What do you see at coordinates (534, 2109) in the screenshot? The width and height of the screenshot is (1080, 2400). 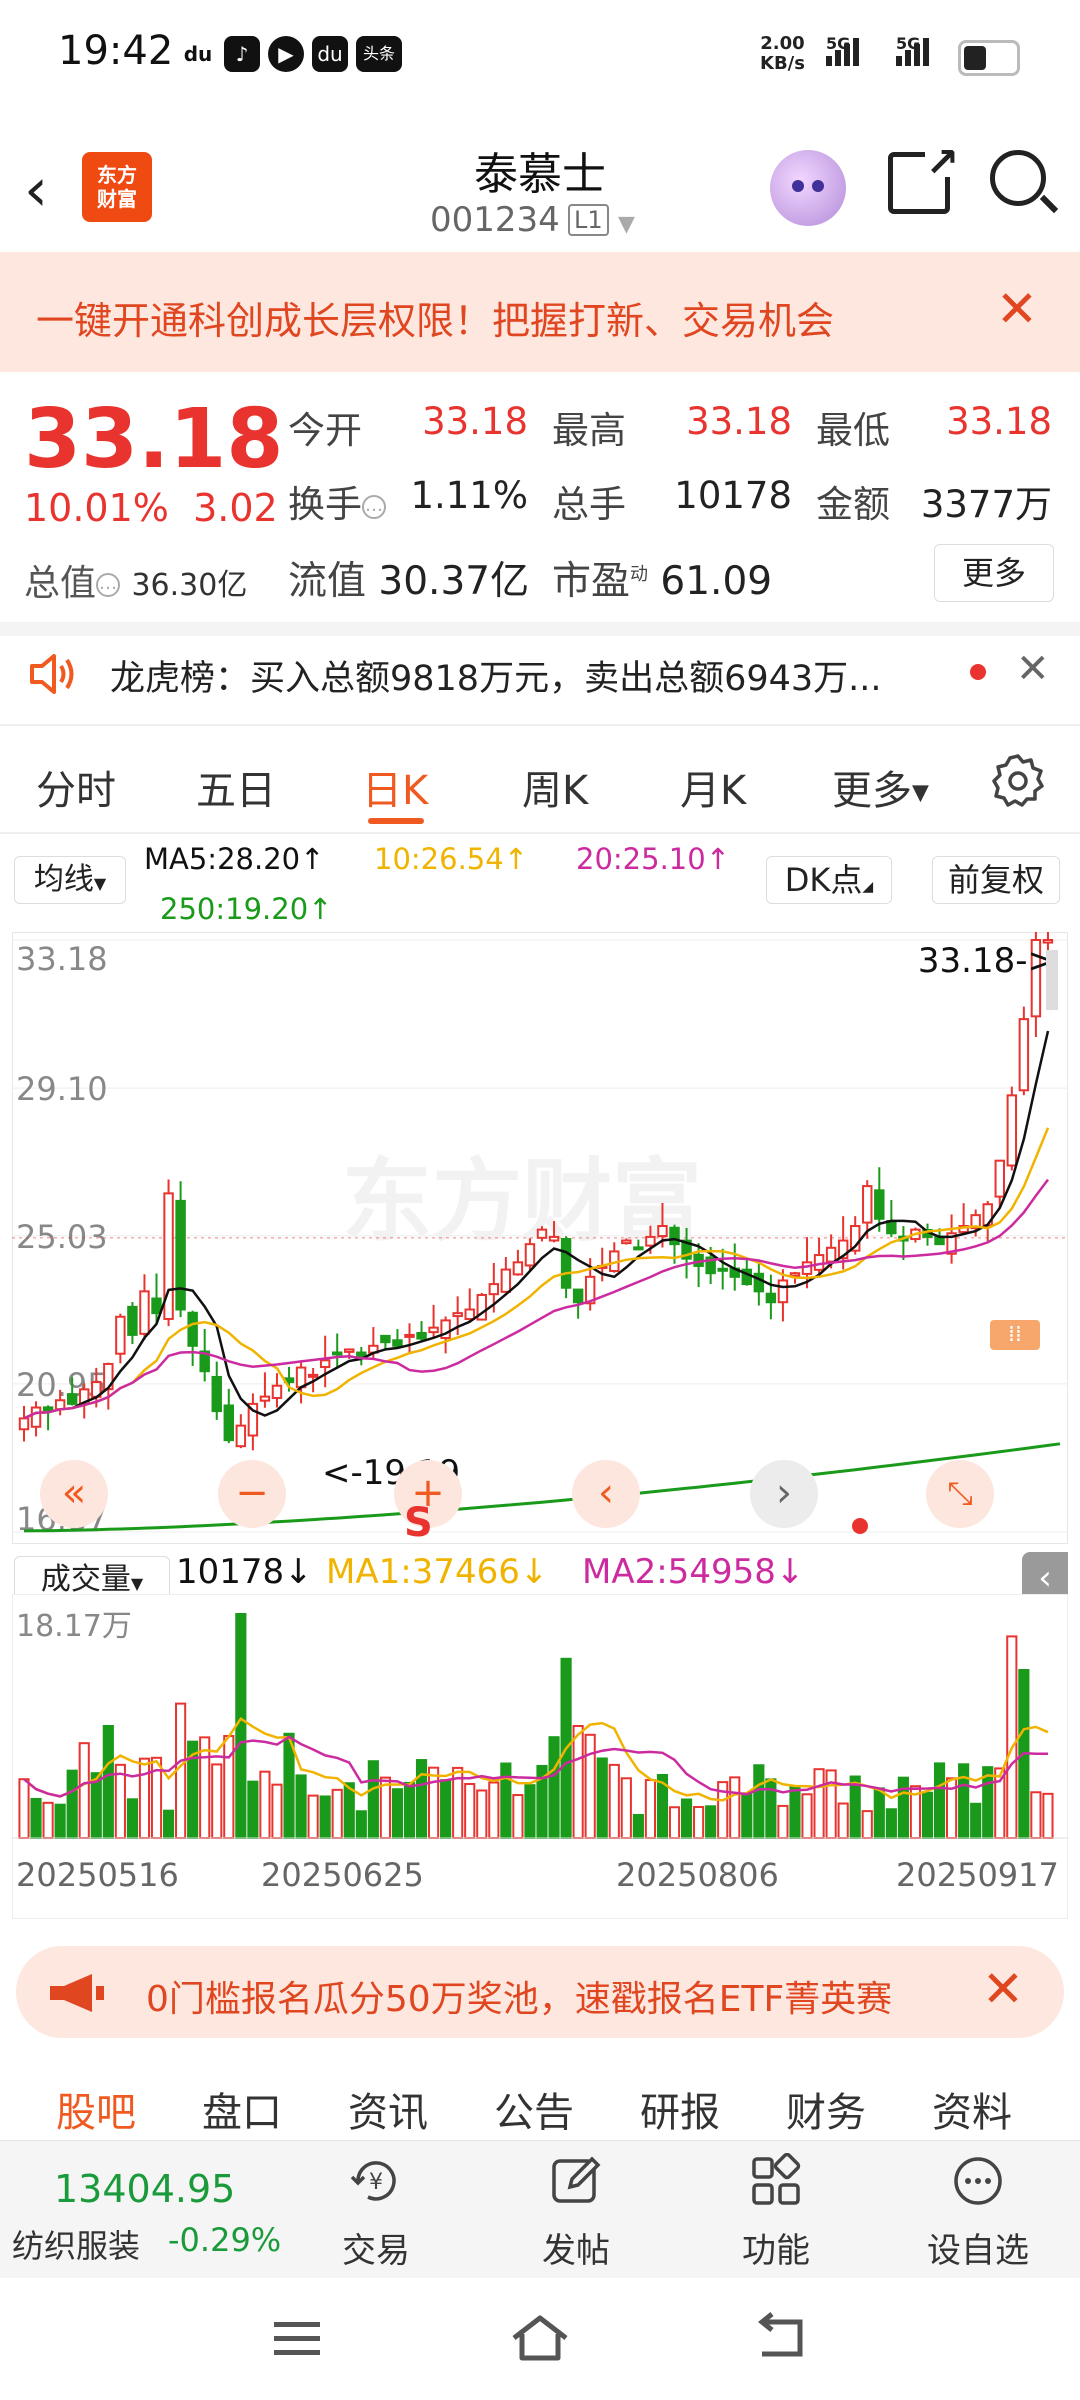 I see `tab-announcement: 公告` at bounding box center [534, 2109].